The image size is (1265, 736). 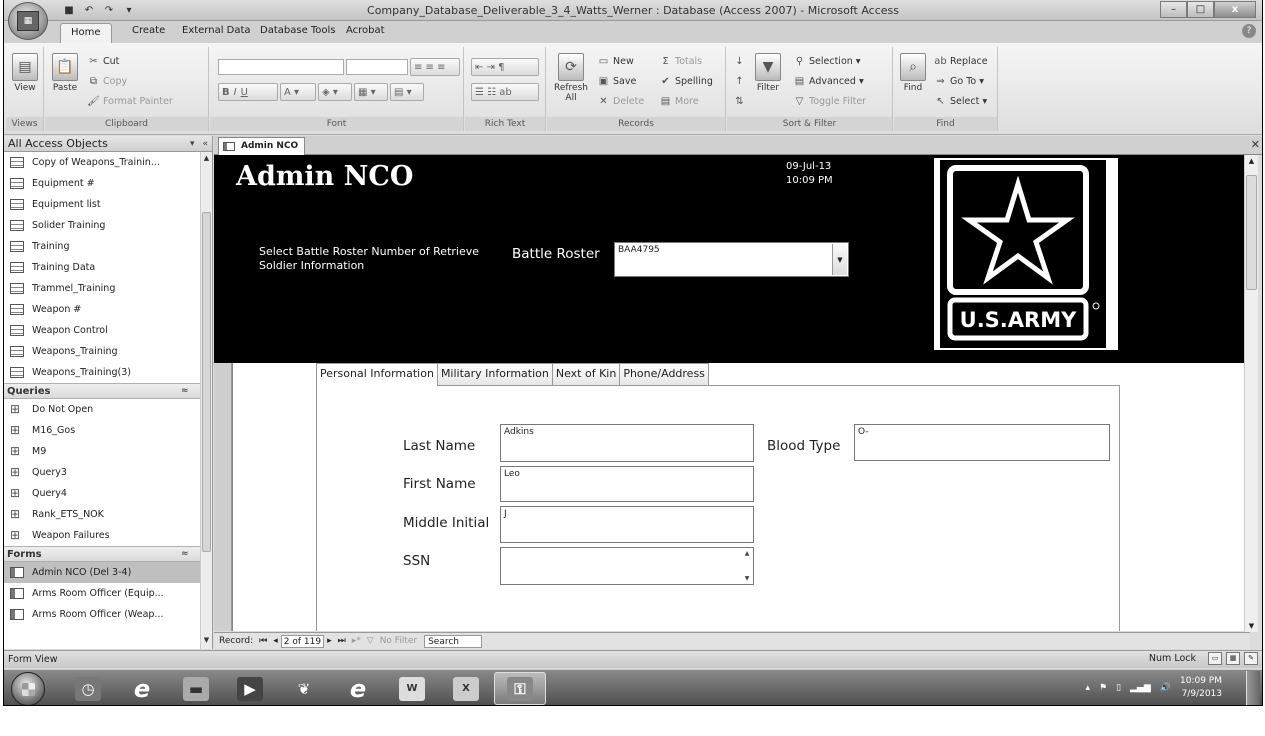 I want to click on nav-table-item: Training Data, so click(x=102, y=267).